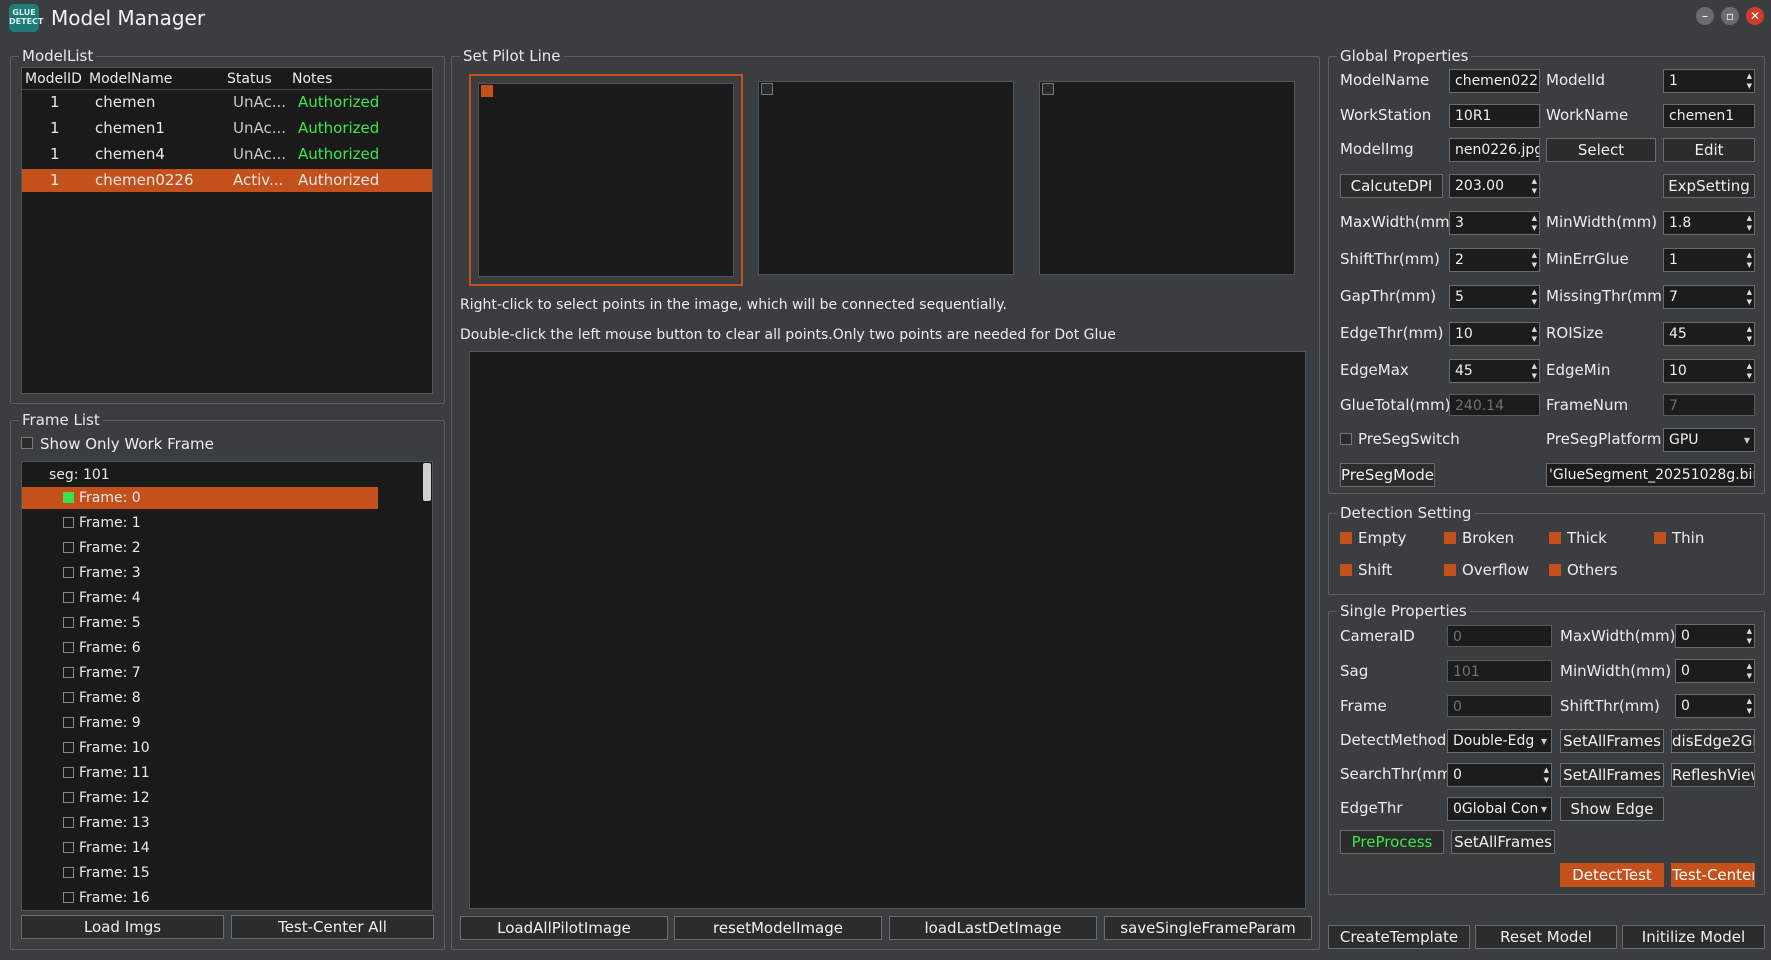 The height and width of the screenshot is (960, 1771). I want to click on col-notes: Notes, so click(312, 79).